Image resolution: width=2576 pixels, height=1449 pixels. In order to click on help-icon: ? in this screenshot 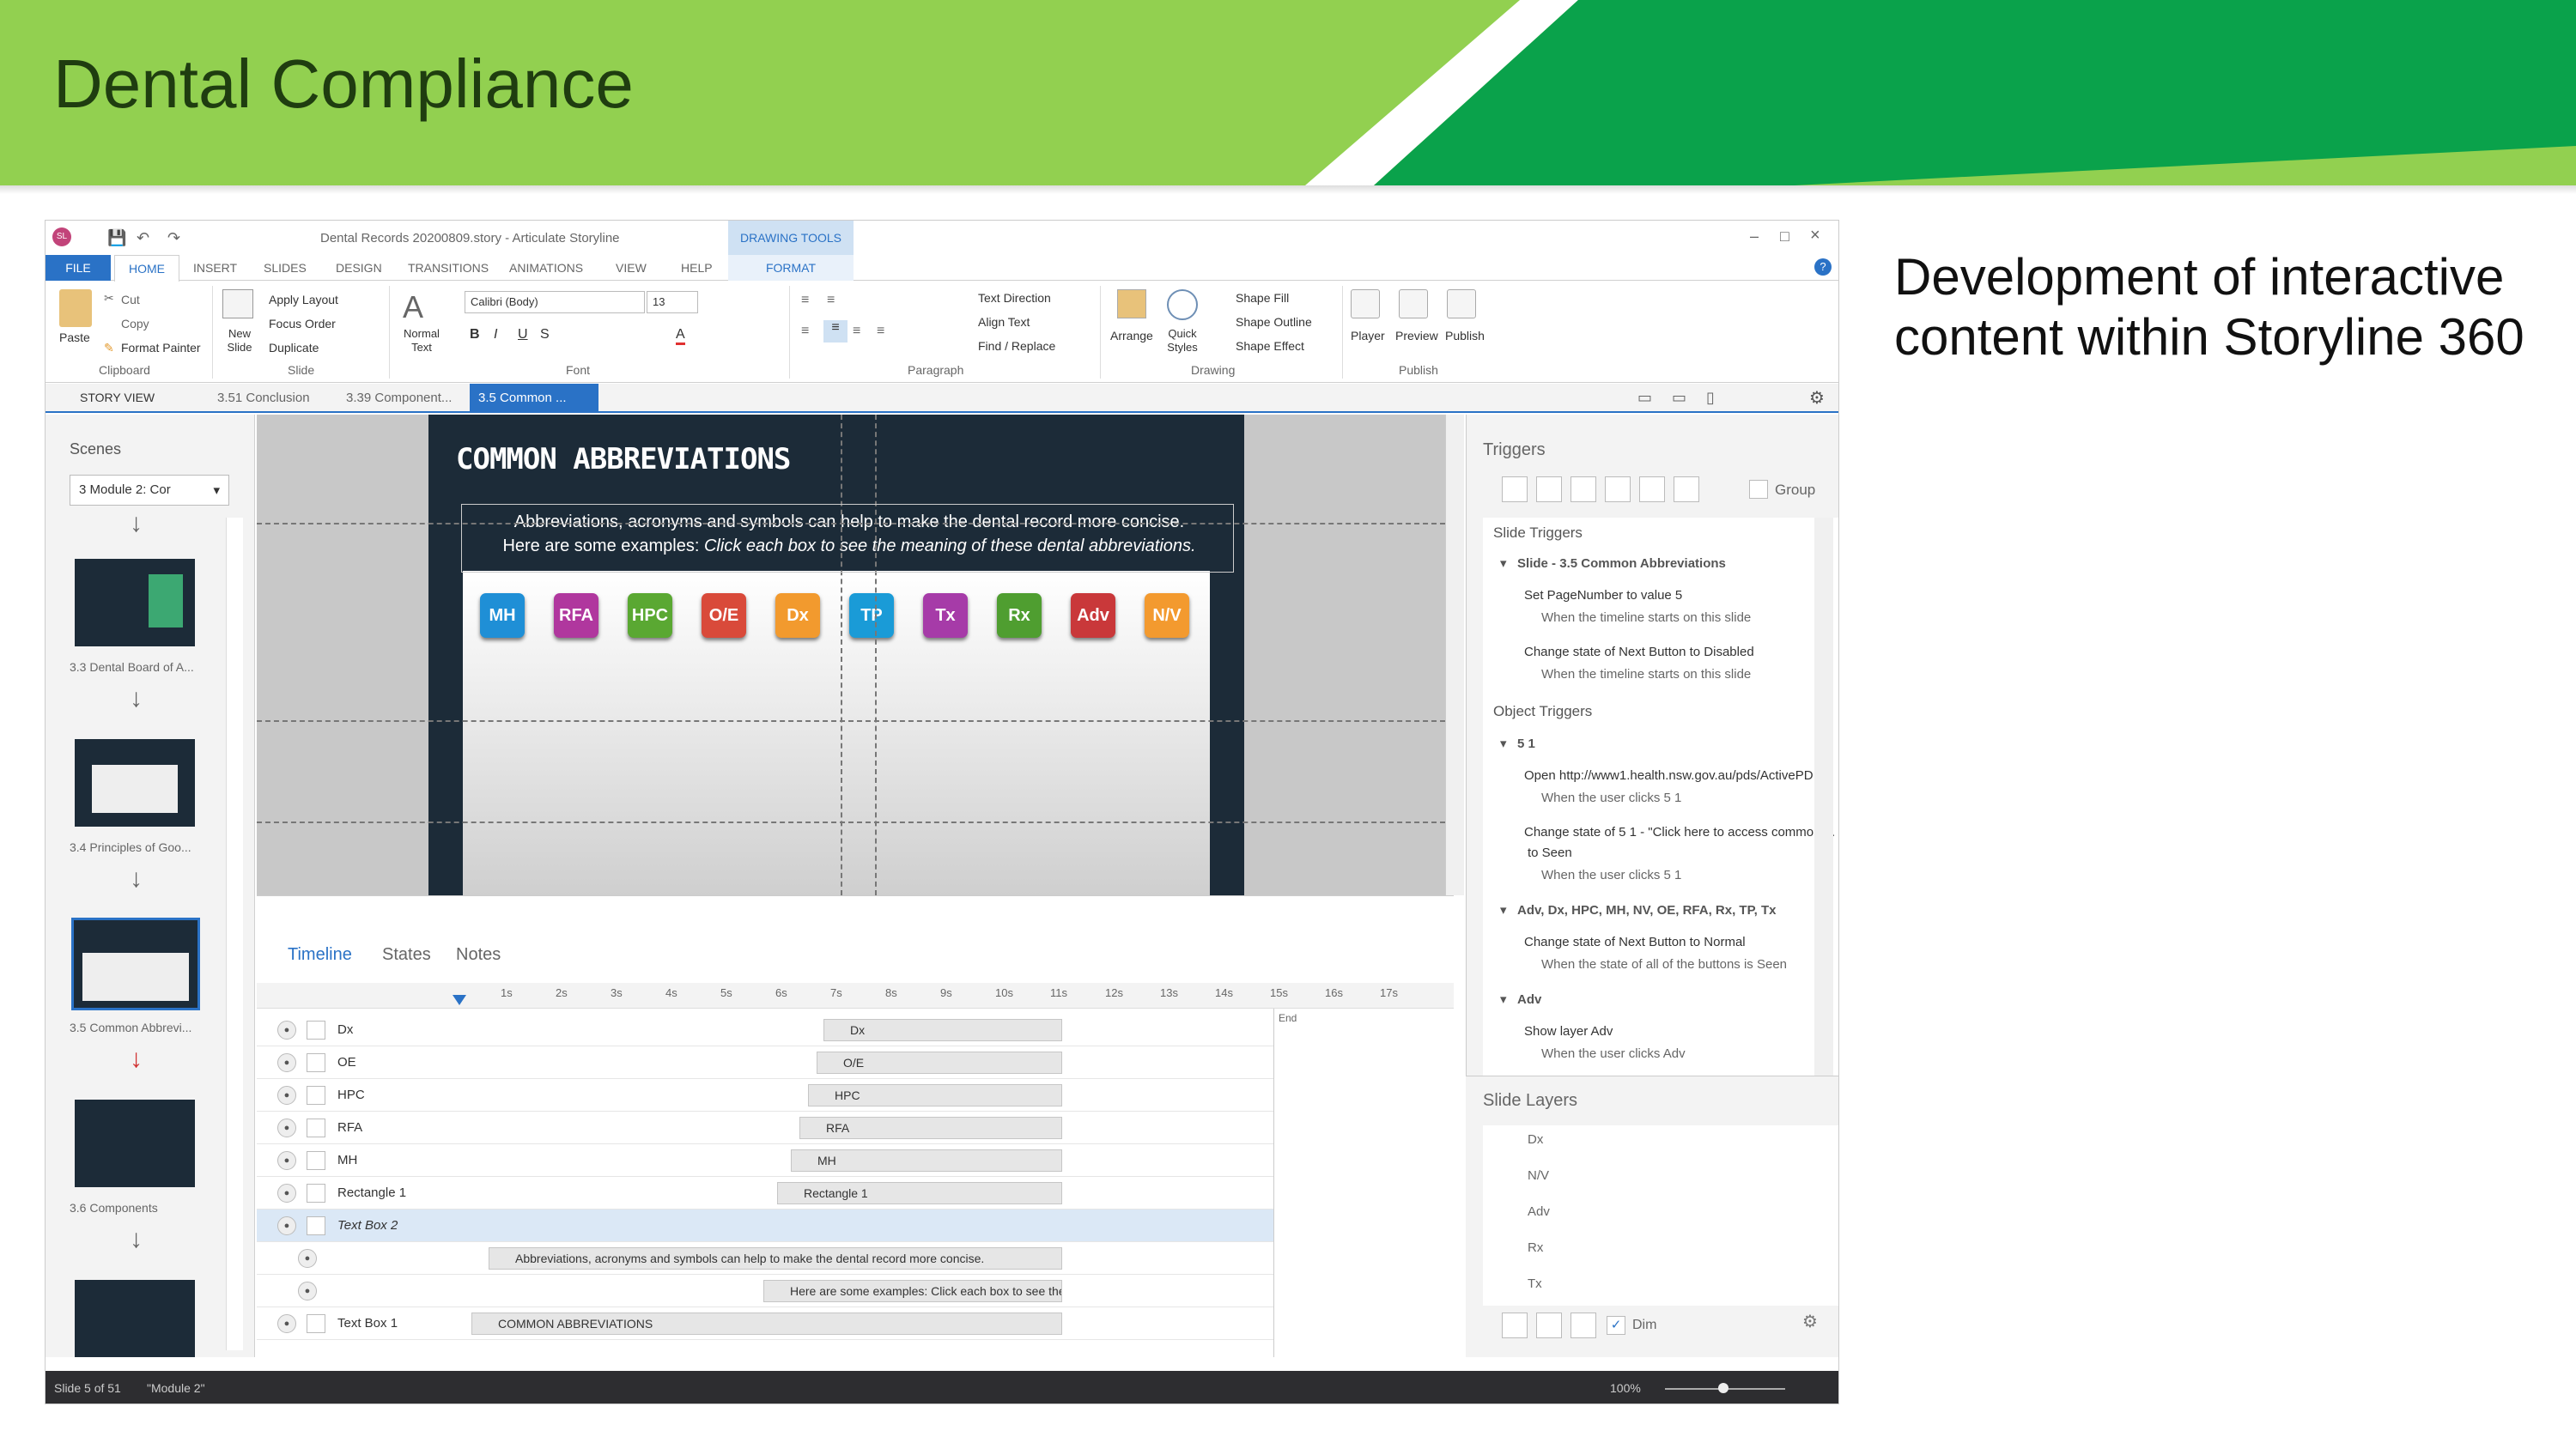, I will do `click(1823, 267)`.